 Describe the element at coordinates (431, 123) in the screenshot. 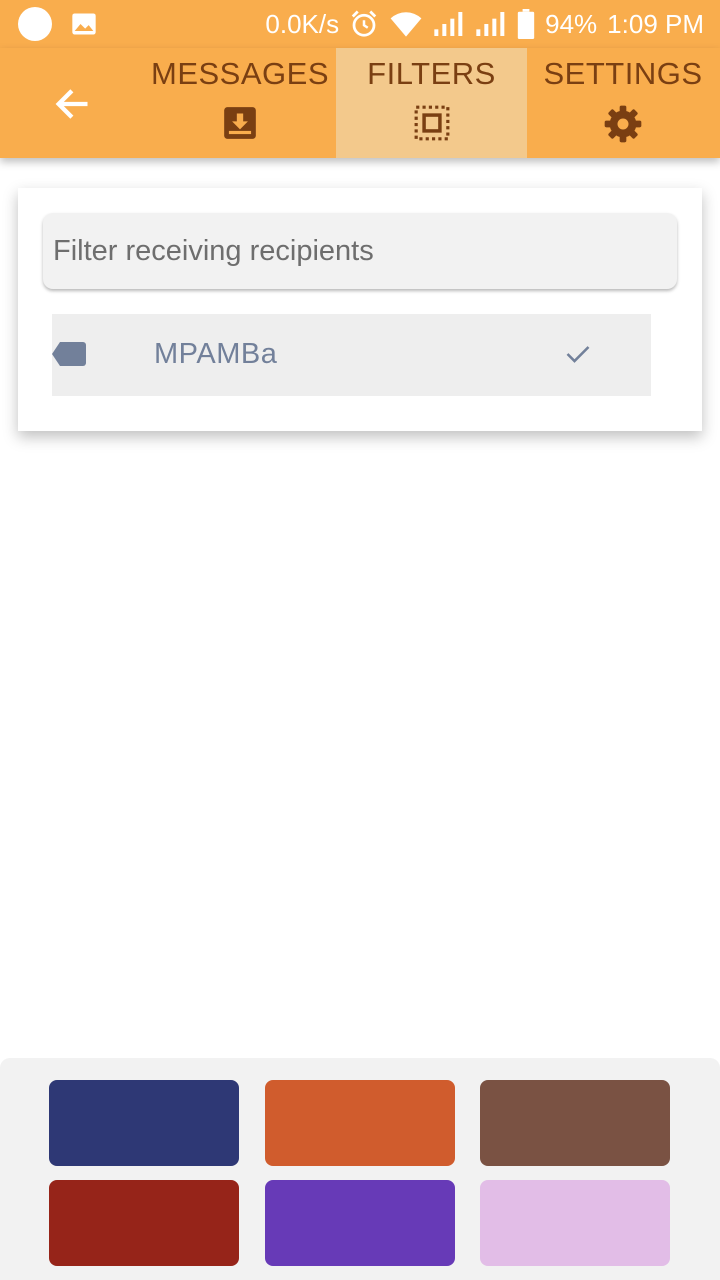

I see `select-frame-icon` at that location.